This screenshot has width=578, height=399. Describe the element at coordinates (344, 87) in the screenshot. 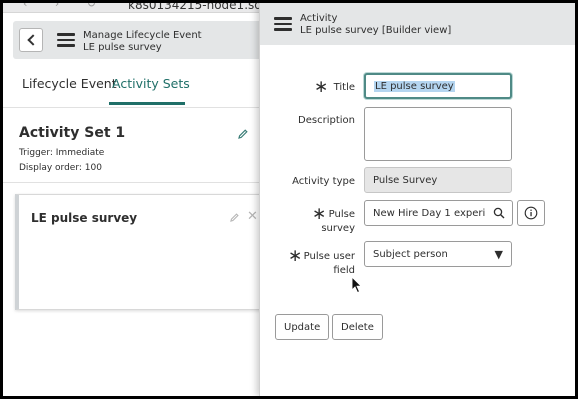

I see `title-label: Title` at that location.